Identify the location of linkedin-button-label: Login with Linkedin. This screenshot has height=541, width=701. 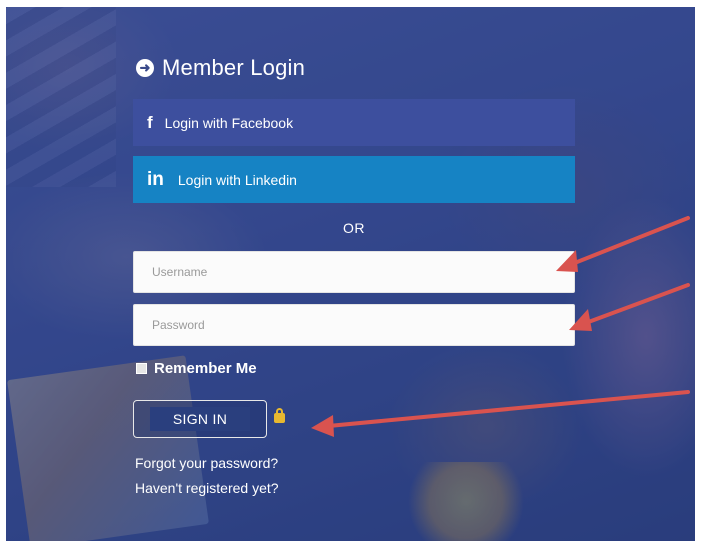
(237, 179).